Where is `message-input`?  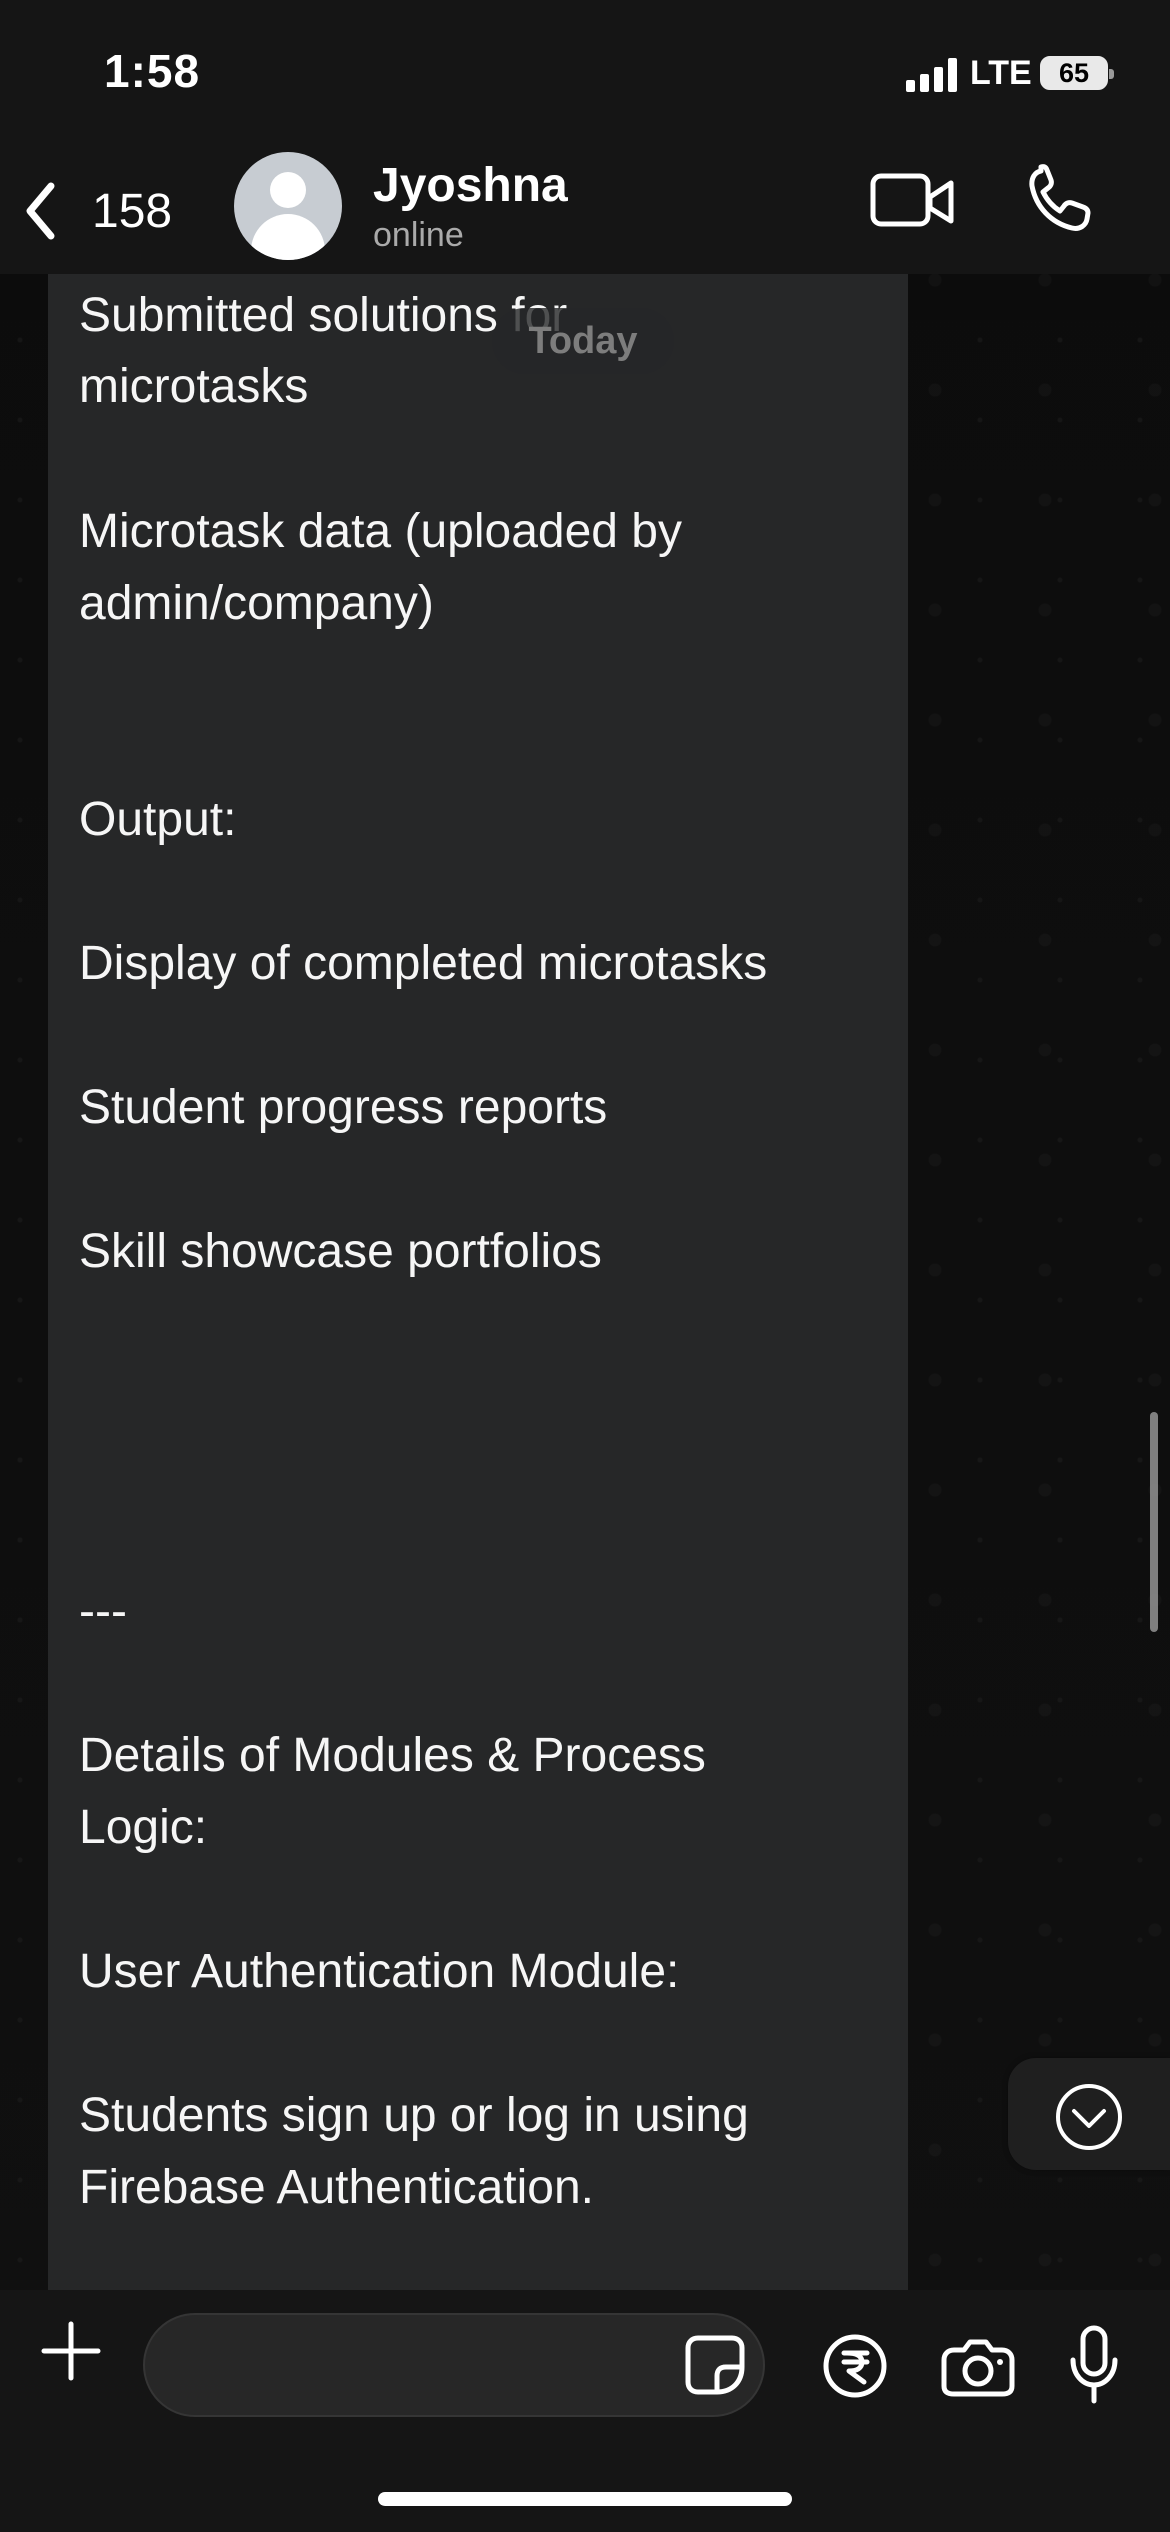 message-input is located at coordinates (454, 2365).